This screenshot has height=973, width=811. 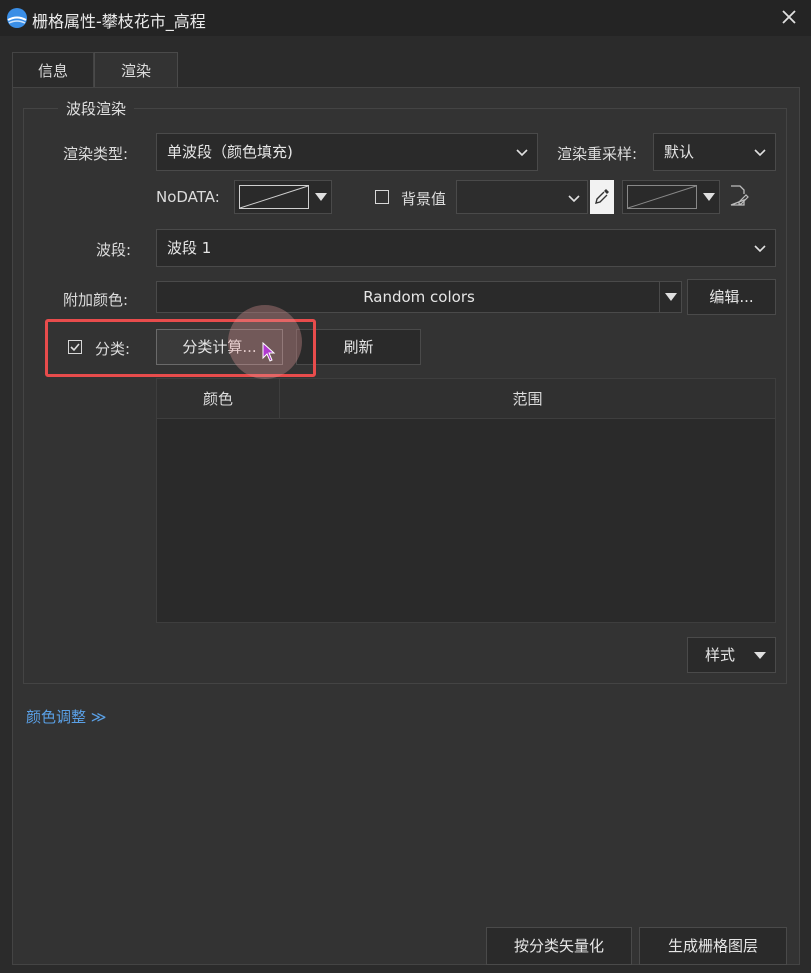 I want to click on column-header-color: 颜色, so click(x=218, y=399).